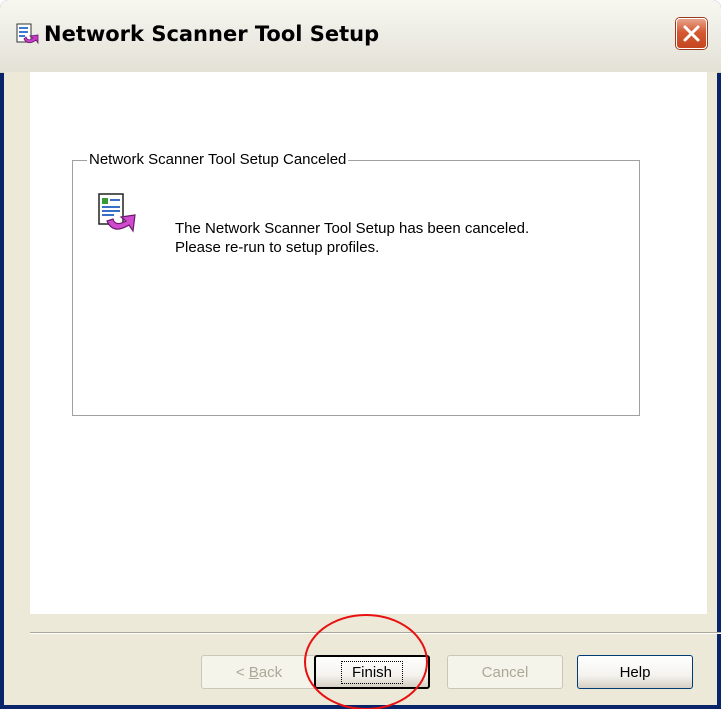  I want to click on group-box-label: Network Scanner Tool Setup Canceled, so click(218, 160).